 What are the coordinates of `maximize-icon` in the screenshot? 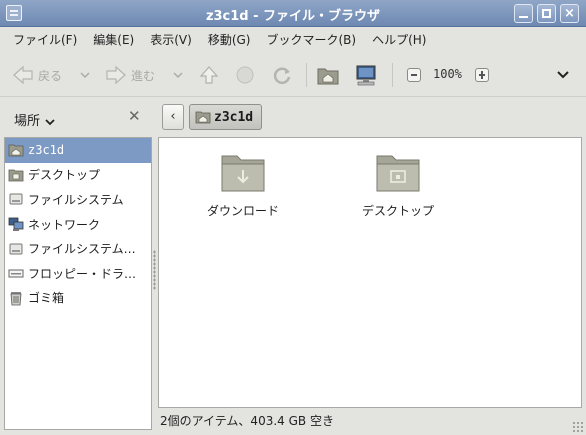 It's located at (546, 13).